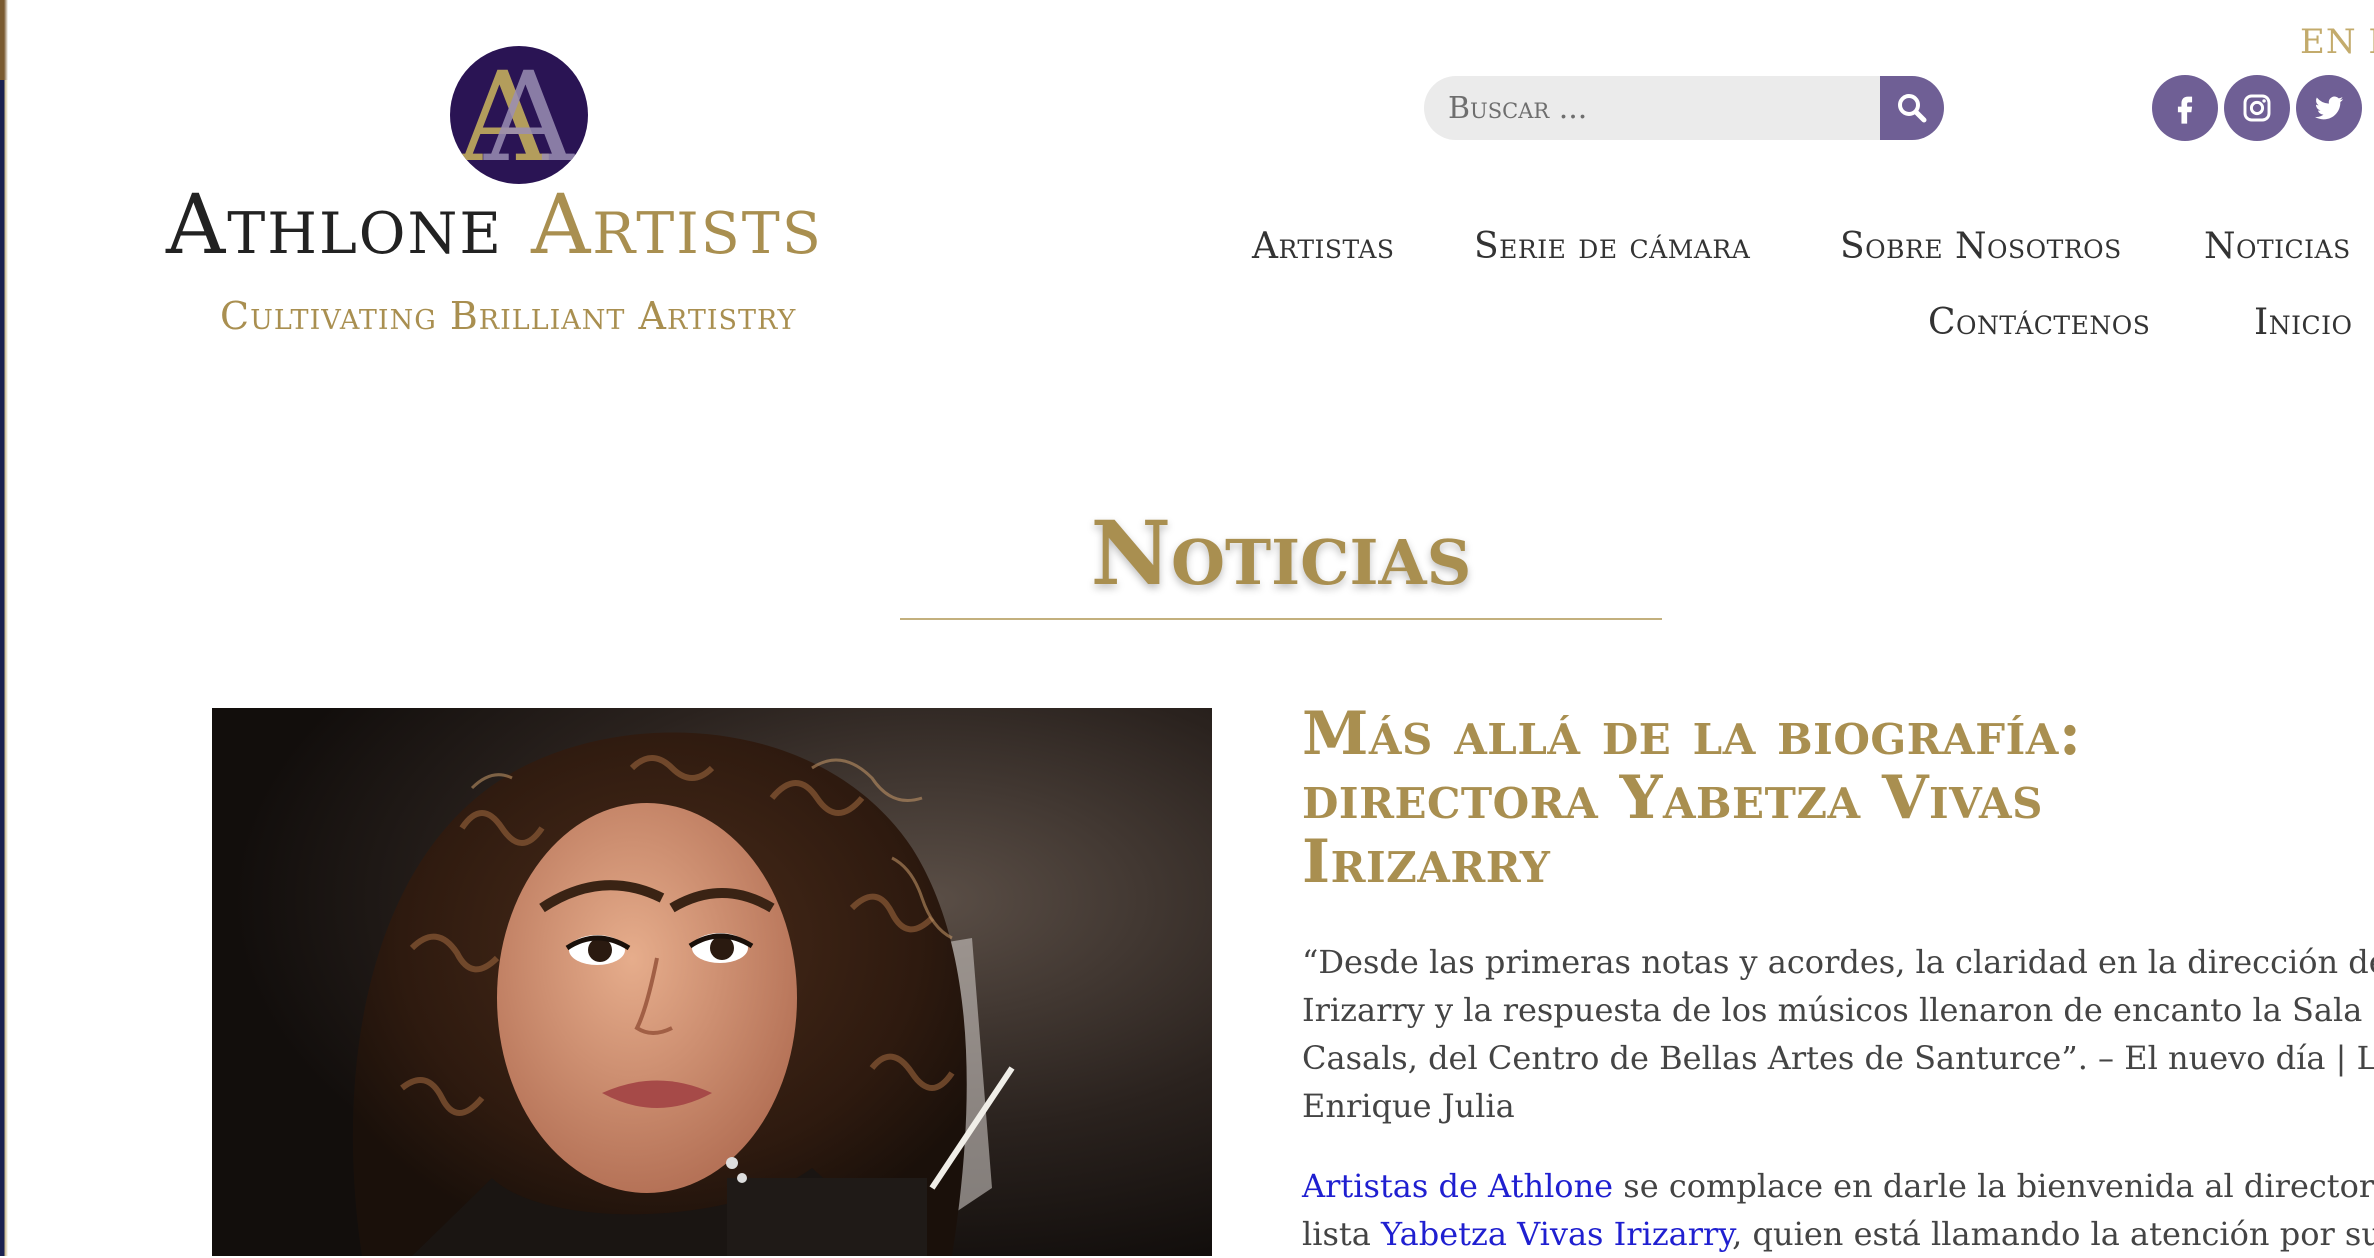 Image resolution: width=2374 pixels, height=1258 pixels. I want to click on logo-letter-a-lavender: A, so click(529, 115).